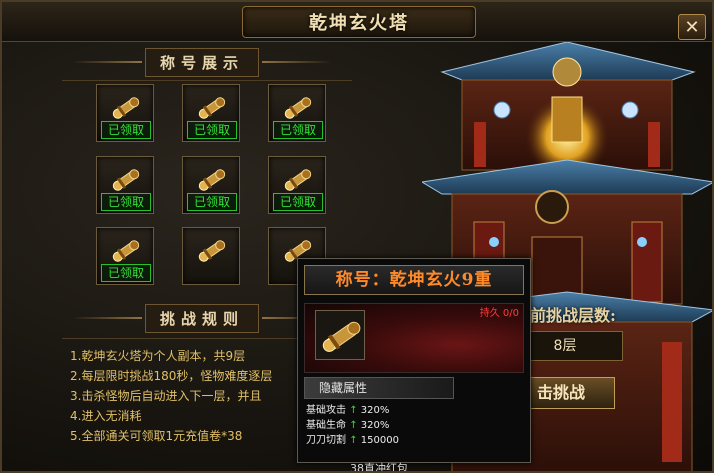 The image size is (714, 473). I want to click on tooltip-stats: 基础攻击 ↑ 320% 基础生命 ↑ 320% 刀刀切割 ↑ 150000, so click(352, 425).